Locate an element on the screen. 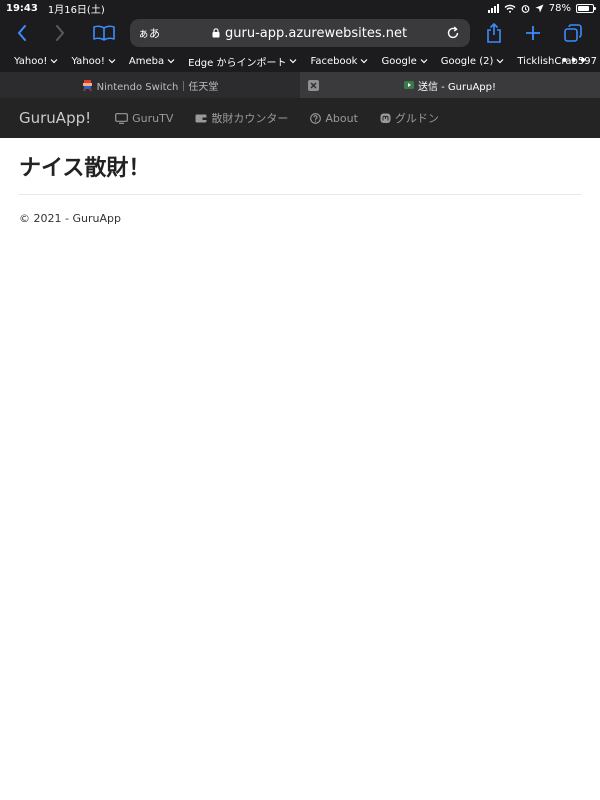 This screenshot has height=800, width=600. wallet-icon is located at coordinates (201, 118).